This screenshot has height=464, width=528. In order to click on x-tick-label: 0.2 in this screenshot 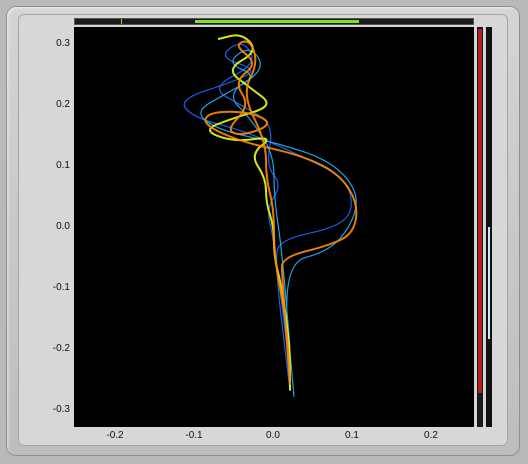, I will do `click(431, 435)`.